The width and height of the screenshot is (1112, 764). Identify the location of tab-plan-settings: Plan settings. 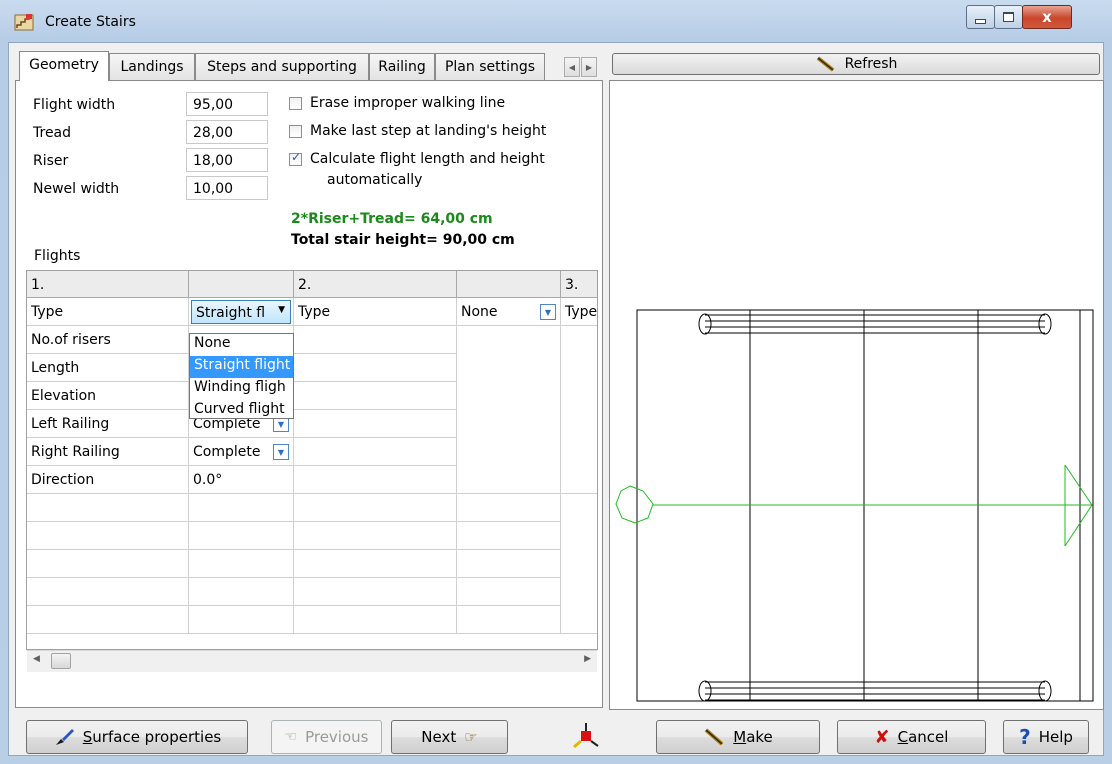
(490, 66).